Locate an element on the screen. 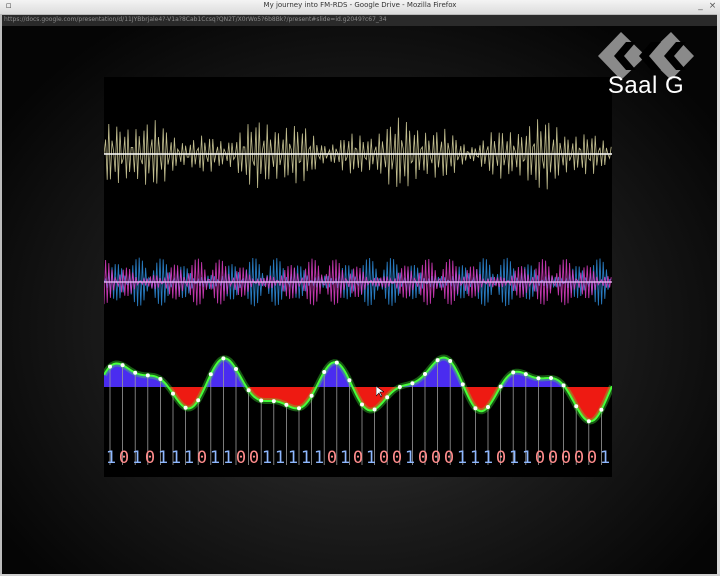  dual-sideband-wave is located at coordinates (357, 282).